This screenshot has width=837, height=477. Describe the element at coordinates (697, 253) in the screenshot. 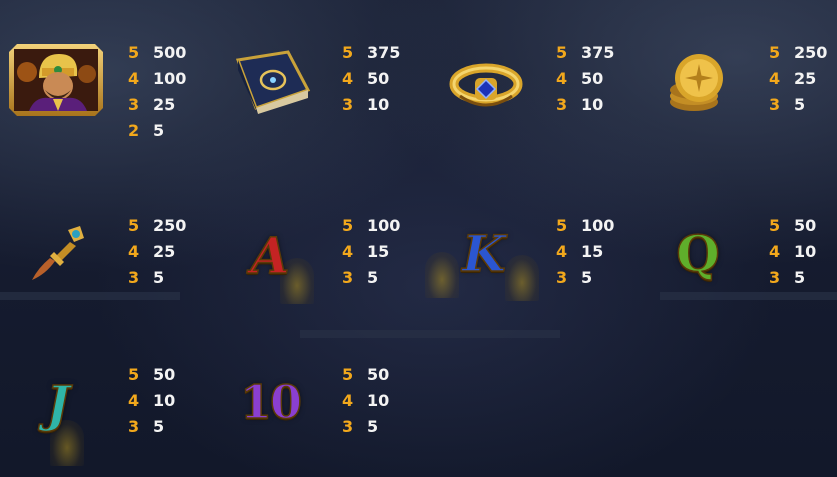

I see `letter-q-icon: Q` at that location.